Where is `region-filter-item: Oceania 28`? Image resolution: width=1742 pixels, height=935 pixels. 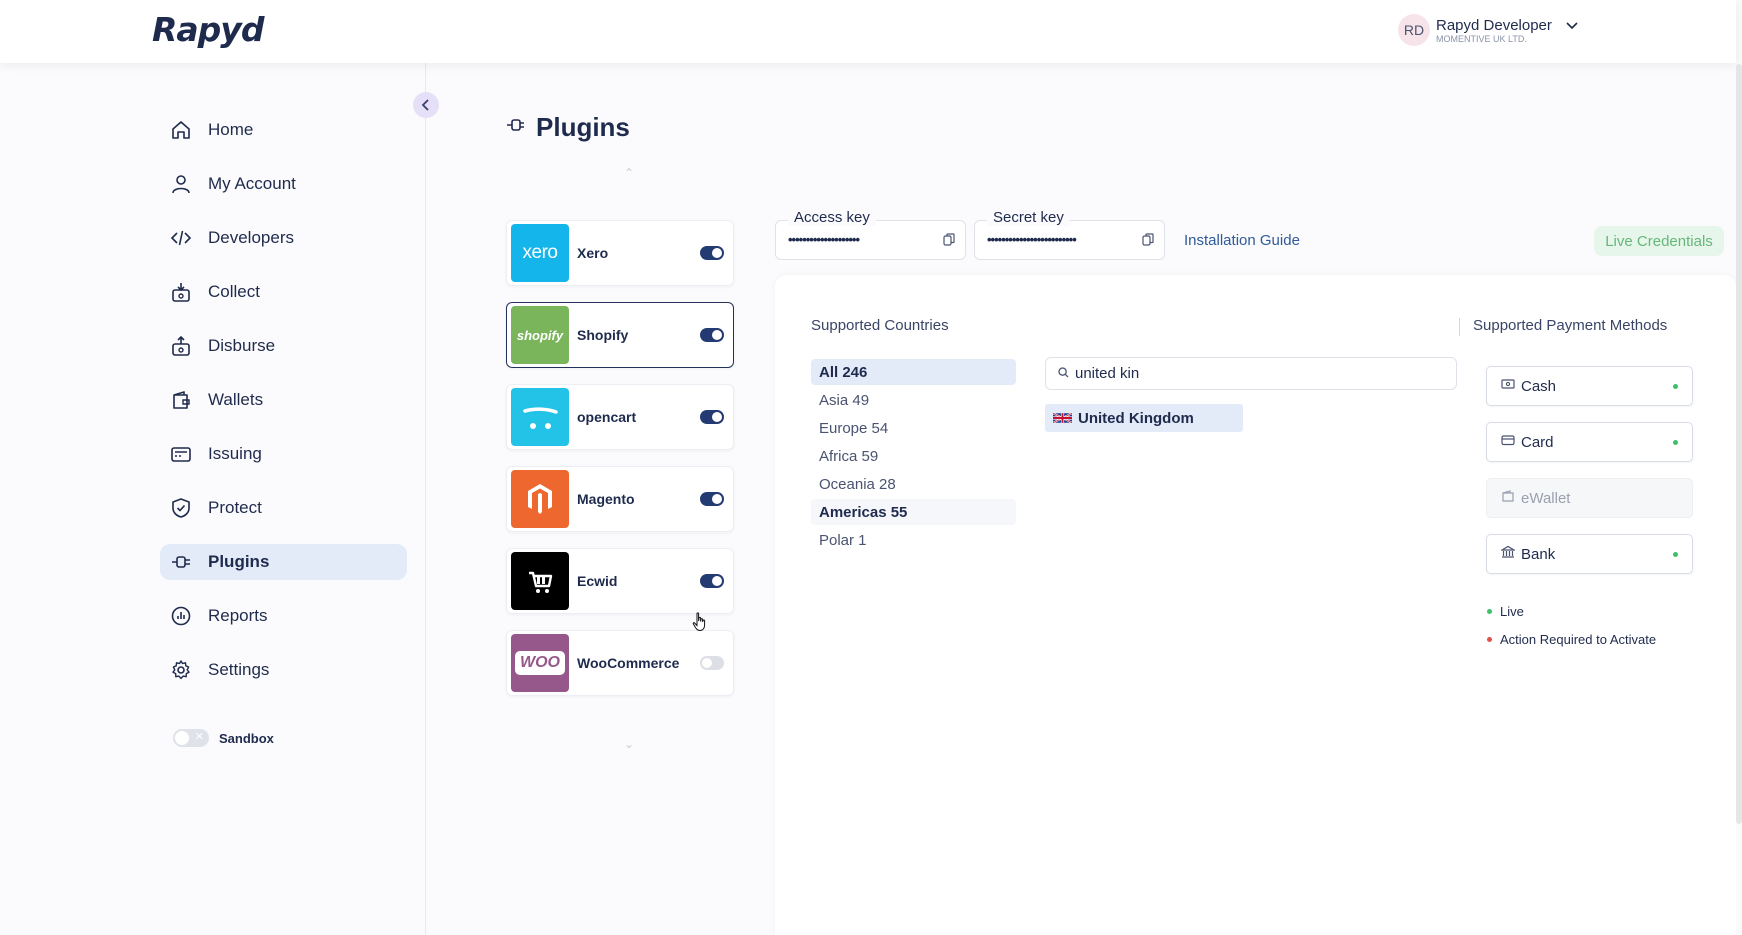 region-filter-item: Oceania 28 is located at coordinates (913, 484).